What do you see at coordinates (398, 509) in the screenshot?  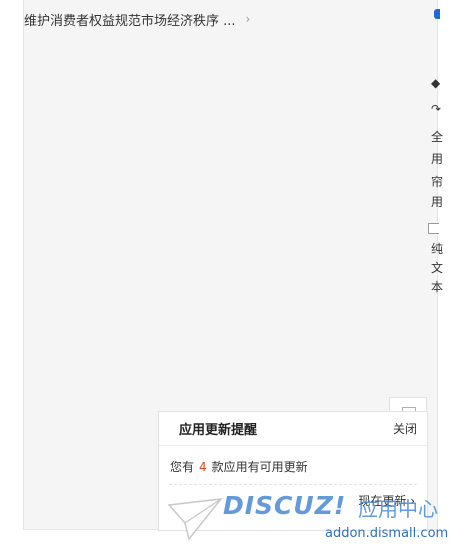 I see `watermark-brand-cn: 应用中心` at bounding box center [398, 509].